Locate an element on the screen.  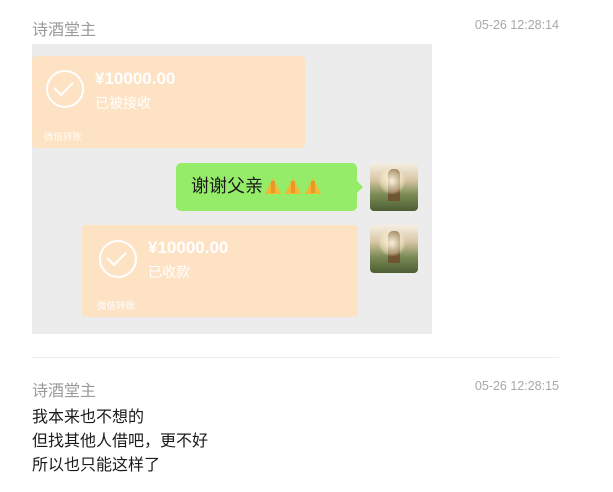
post-line: 所以也只能这样了 is located at coordinates (96, 464).